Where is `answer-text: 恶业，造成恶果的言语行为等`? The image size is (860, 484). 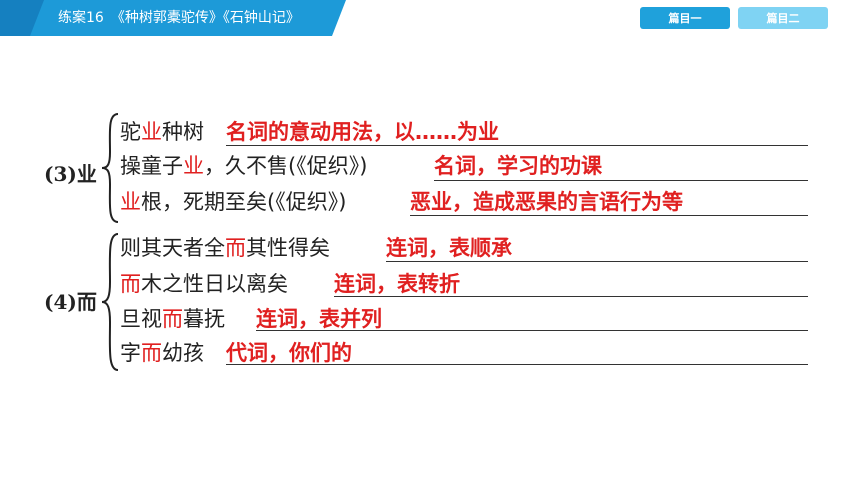 answer-text: 恶业，造成恶果的言语行为等 is located at coordinates (546, 202).